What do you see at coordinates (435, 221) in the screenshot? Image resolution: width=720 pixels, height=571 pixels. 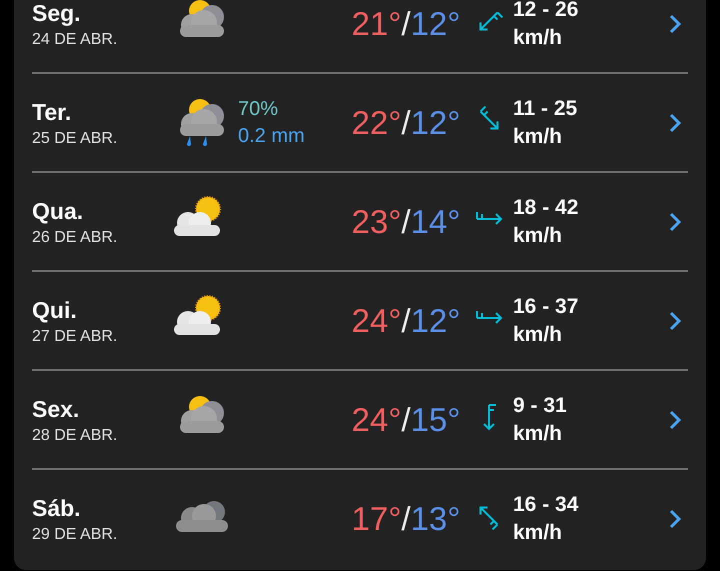 I see `low-temperature: 14°` at bounding box center [435, 221].